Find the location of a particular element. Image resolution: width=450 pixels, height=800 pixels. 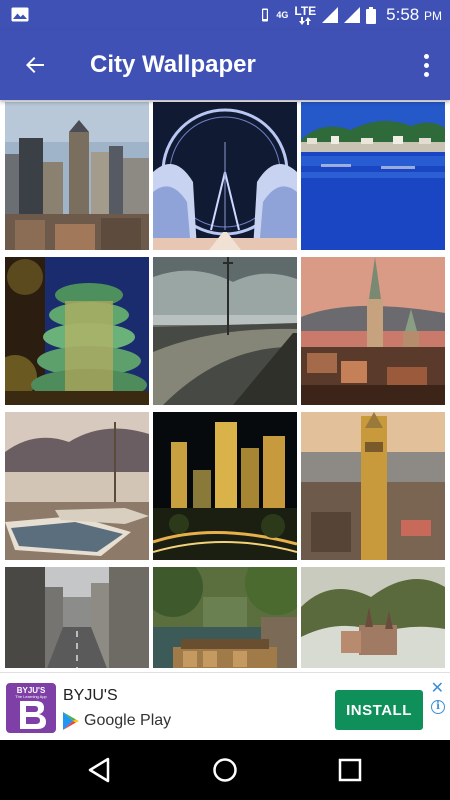

app-bar: City Wallpaper is located at coordinates (225, 65).